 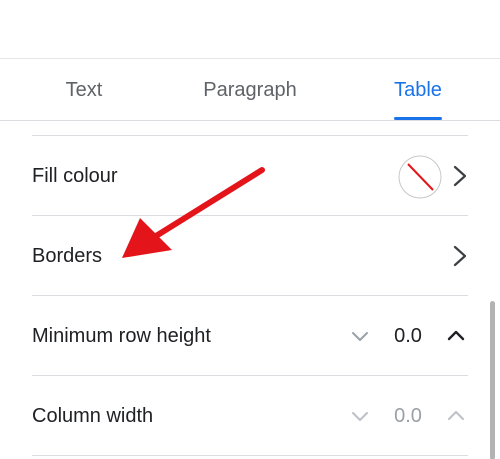 What do you see at coordinates (121, 336) in the screenshot?
I see `minimum-row-height-label: Minimum row height` at bounding box center [121, 336].